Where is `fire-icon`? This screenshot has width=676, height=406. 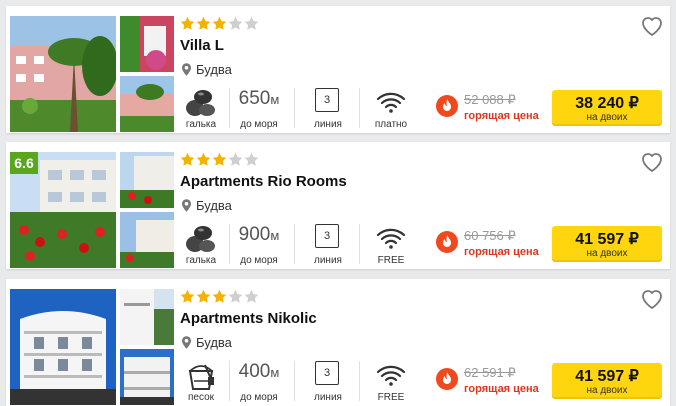
fire-icon is located at coordinates (447, 106).